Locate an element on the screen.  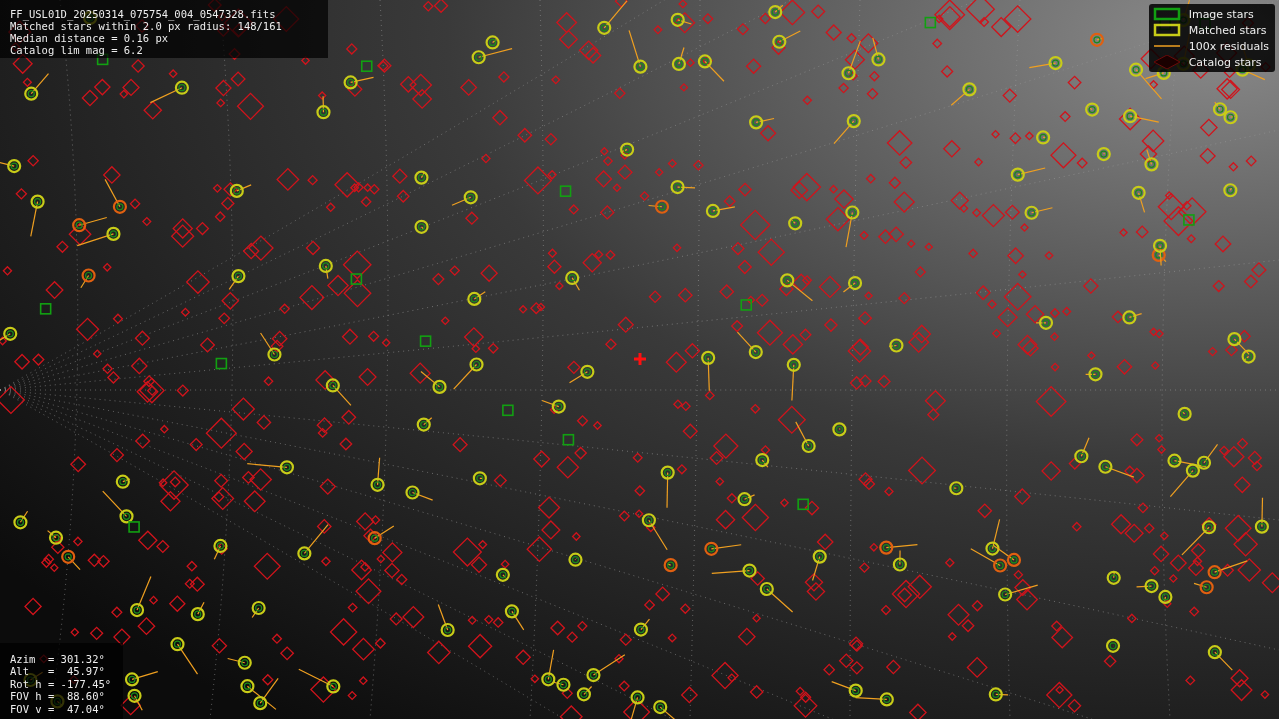
info-text: Median distance = 0.16 px is located at coordinates (89, 38).